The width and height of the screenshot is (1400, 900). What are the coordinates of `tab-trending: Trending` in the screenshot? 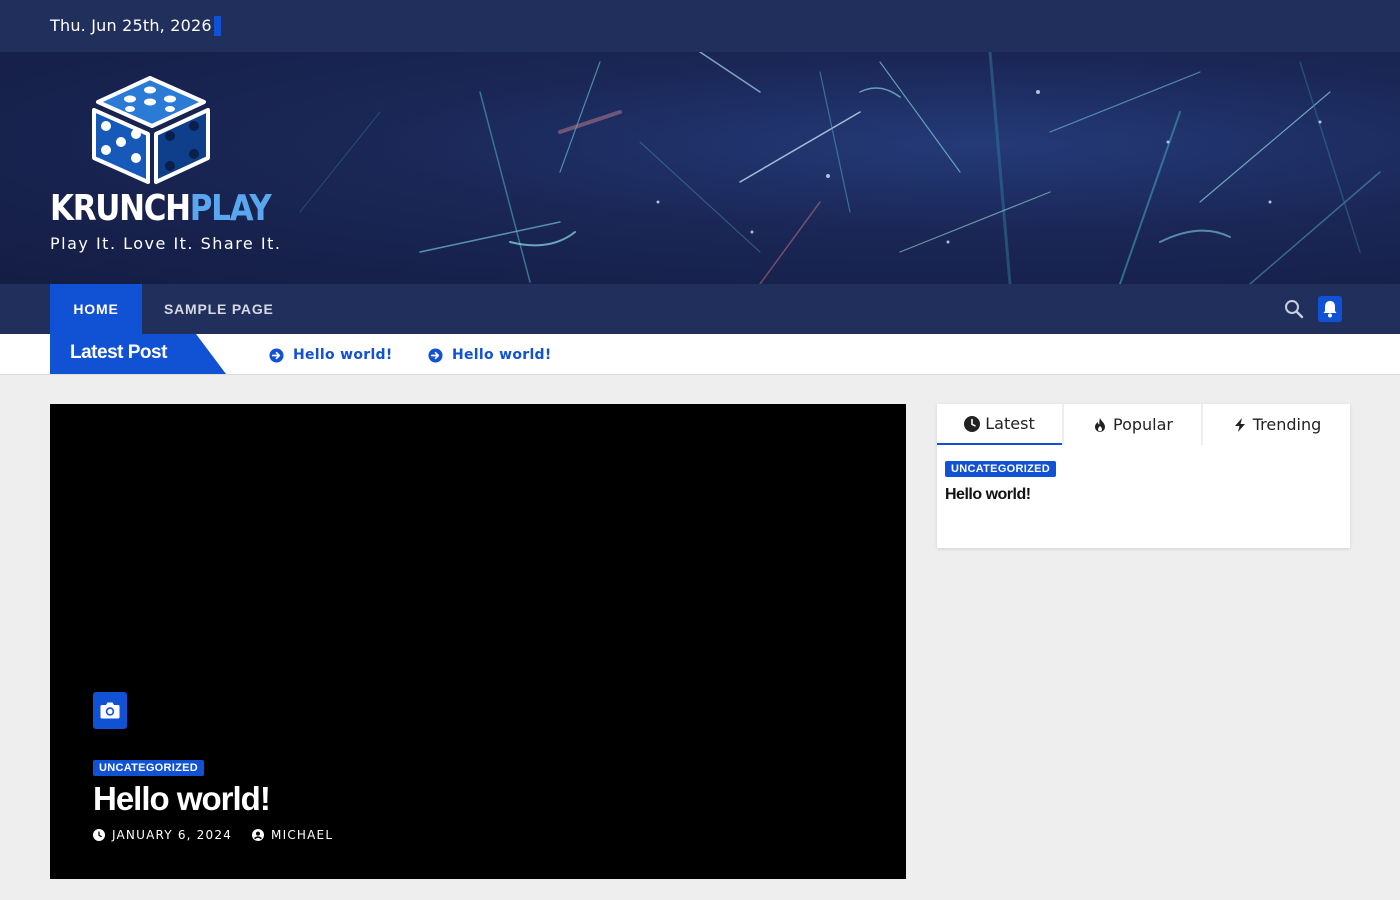 It's located at (1276, 424).